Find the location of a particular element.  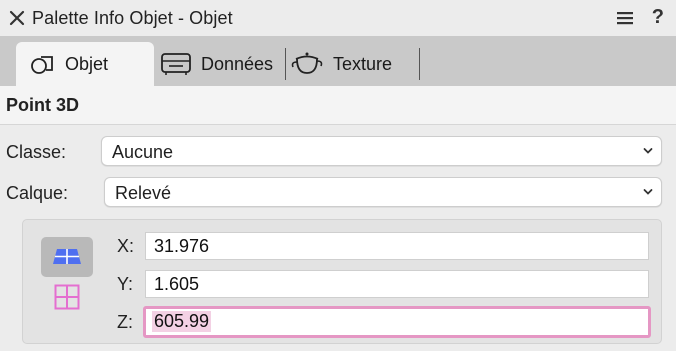

teapot-texture-icon is located at coordinates (307, 63).